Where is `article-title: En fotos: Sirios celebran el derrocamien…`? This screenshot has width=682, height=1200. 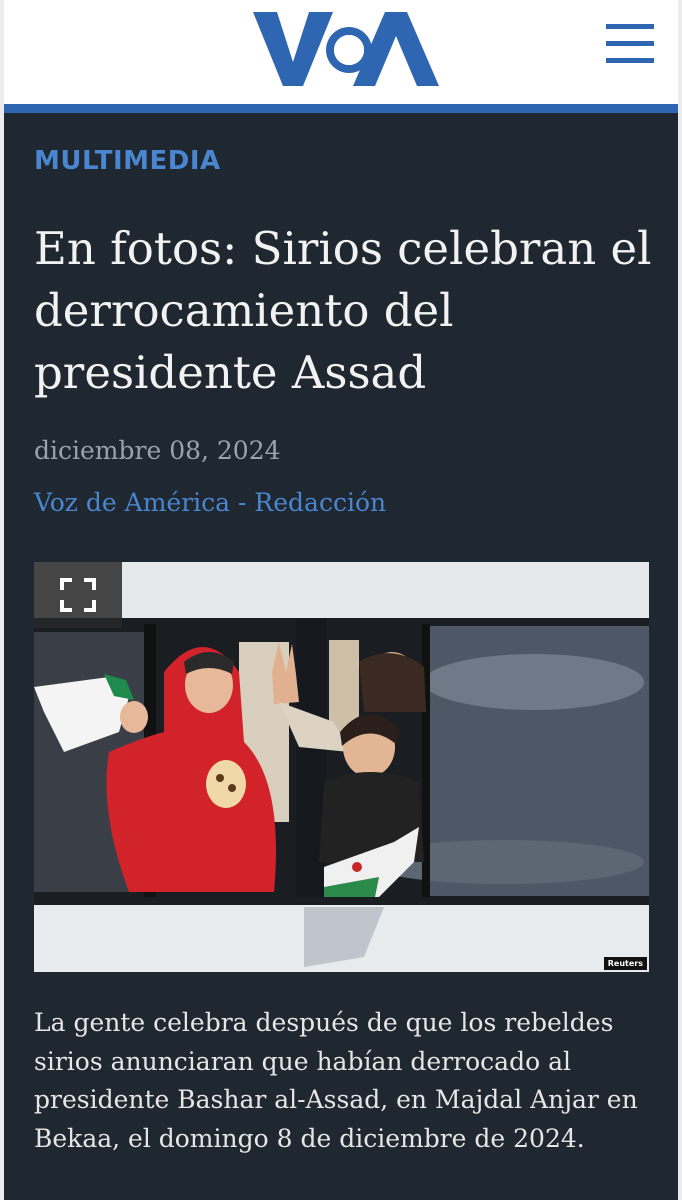 article-title: En fotos: Sirios celebran el derrocamien… is located at coordinates (343, 310).